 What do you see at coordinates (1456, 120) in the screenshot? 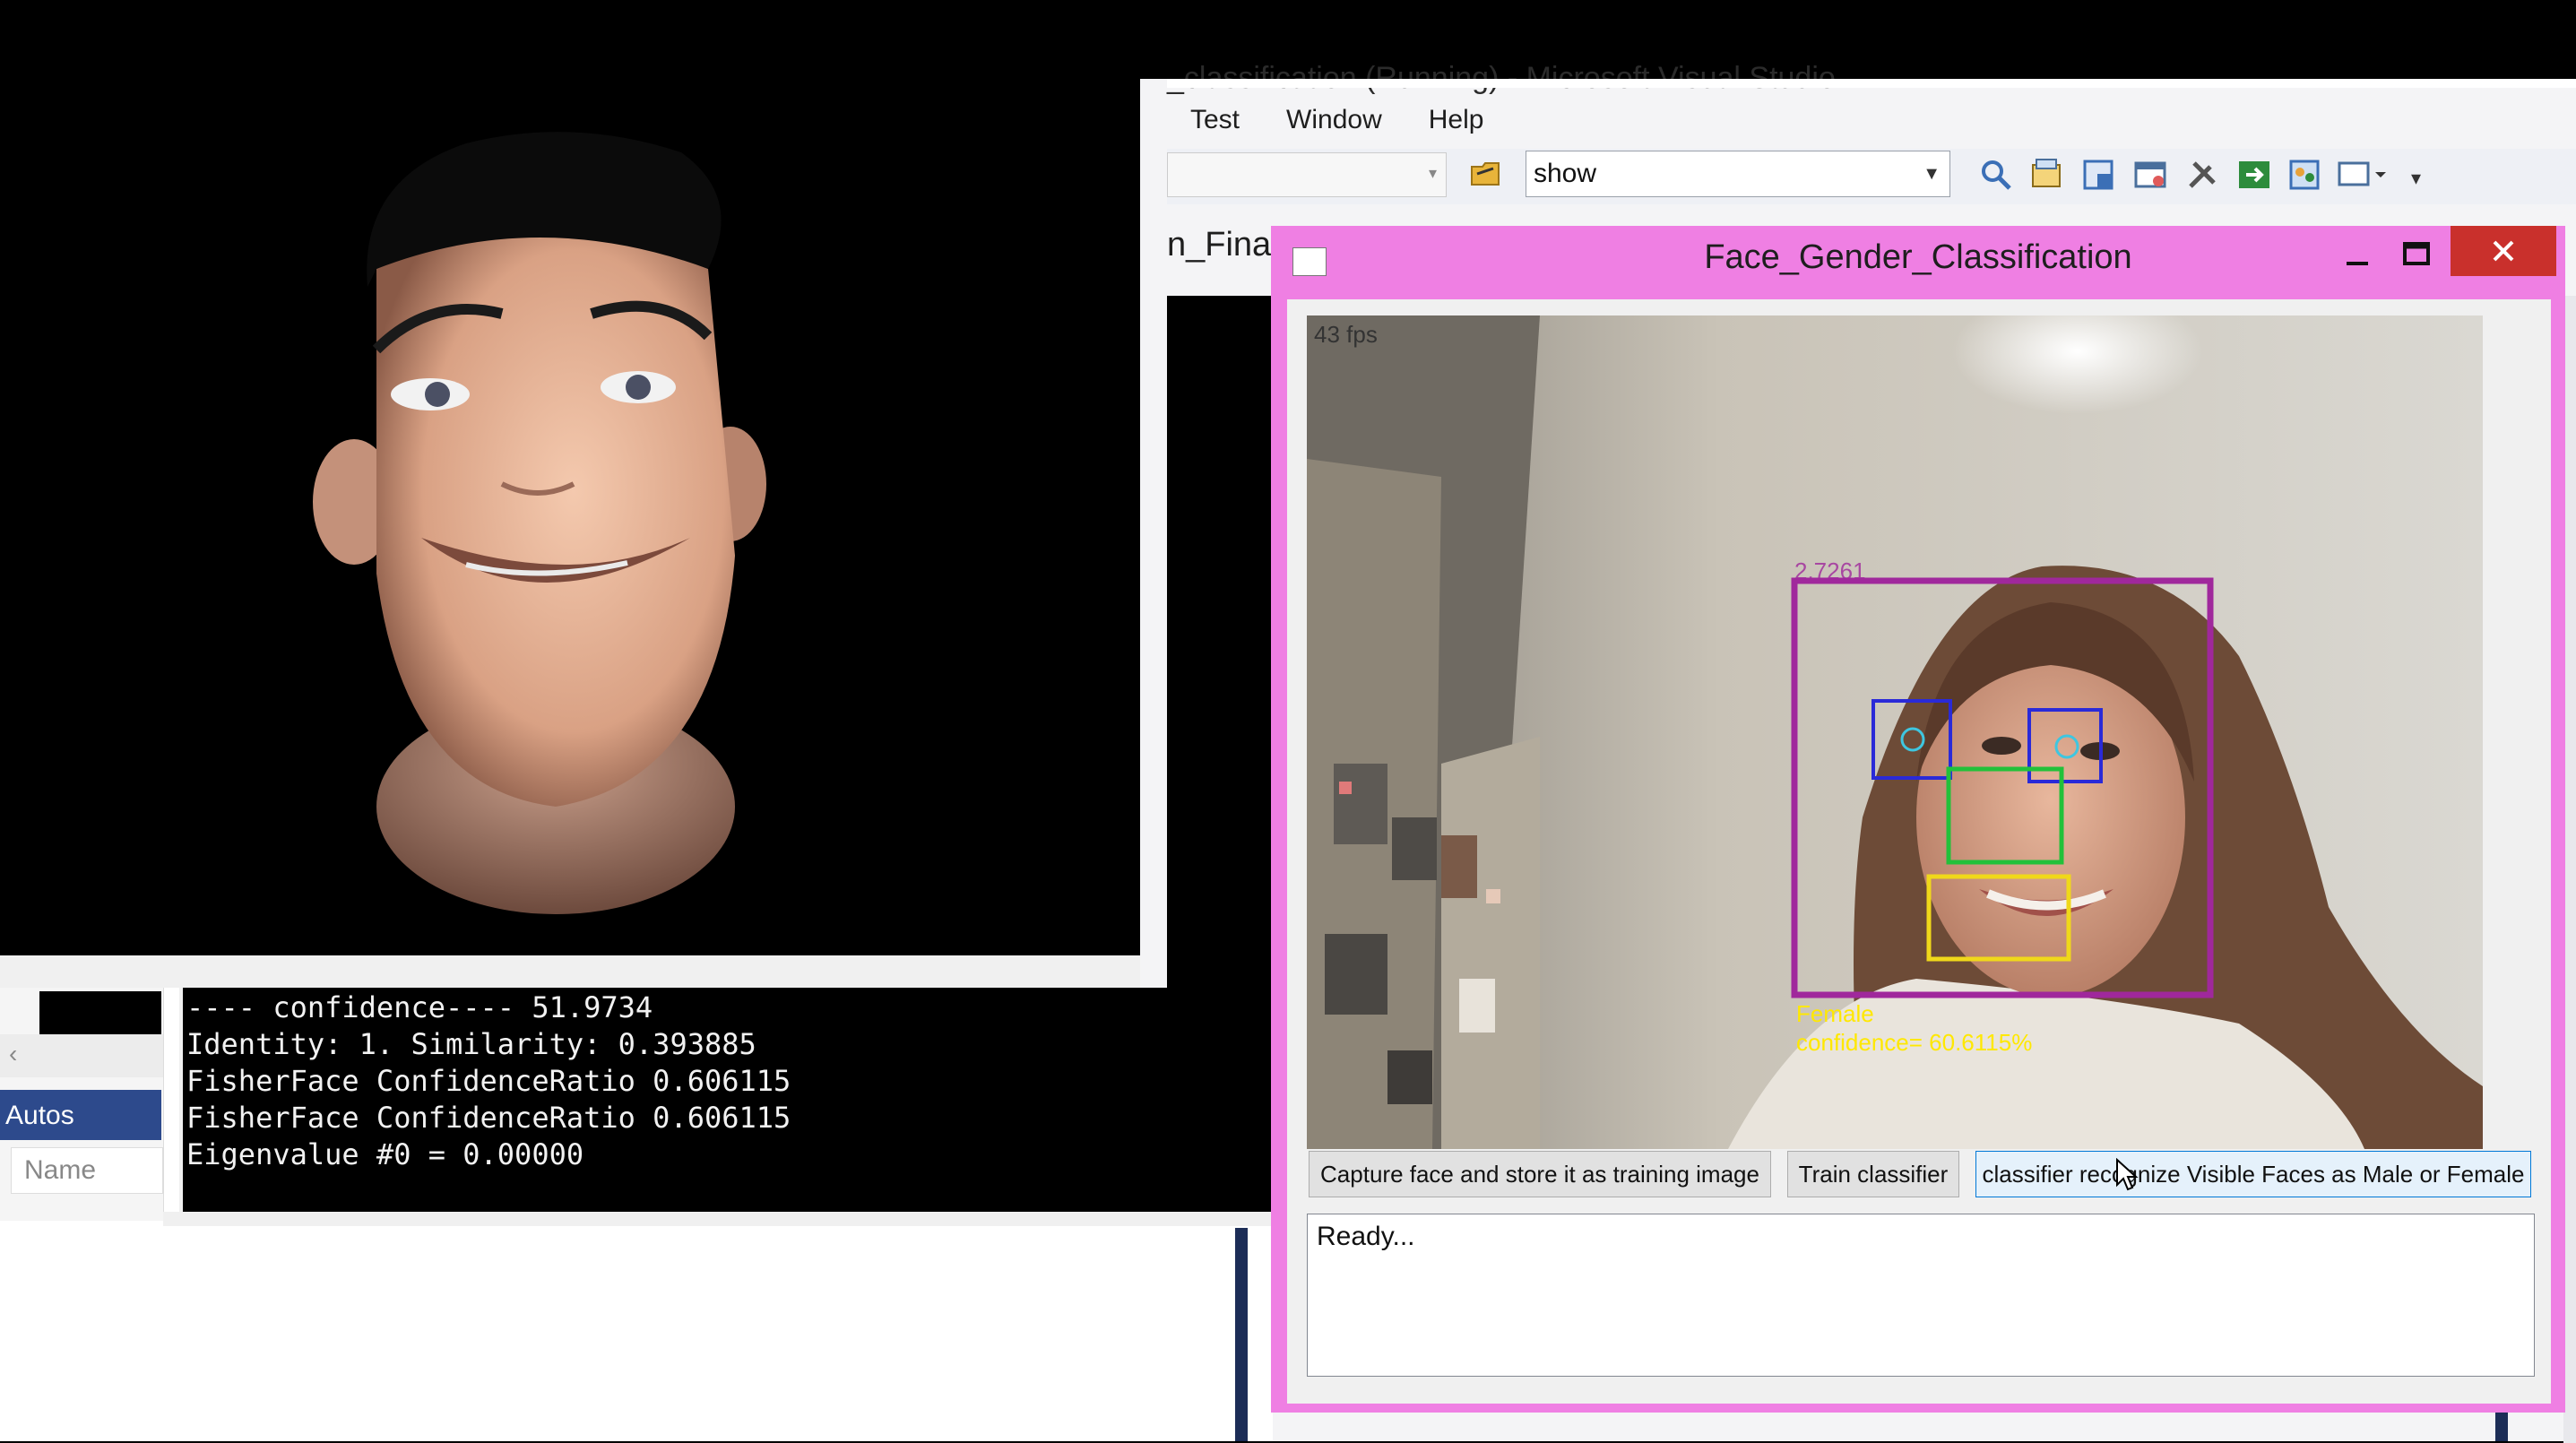
I see `menu-help: Help` at bounding box center [1456, 120].